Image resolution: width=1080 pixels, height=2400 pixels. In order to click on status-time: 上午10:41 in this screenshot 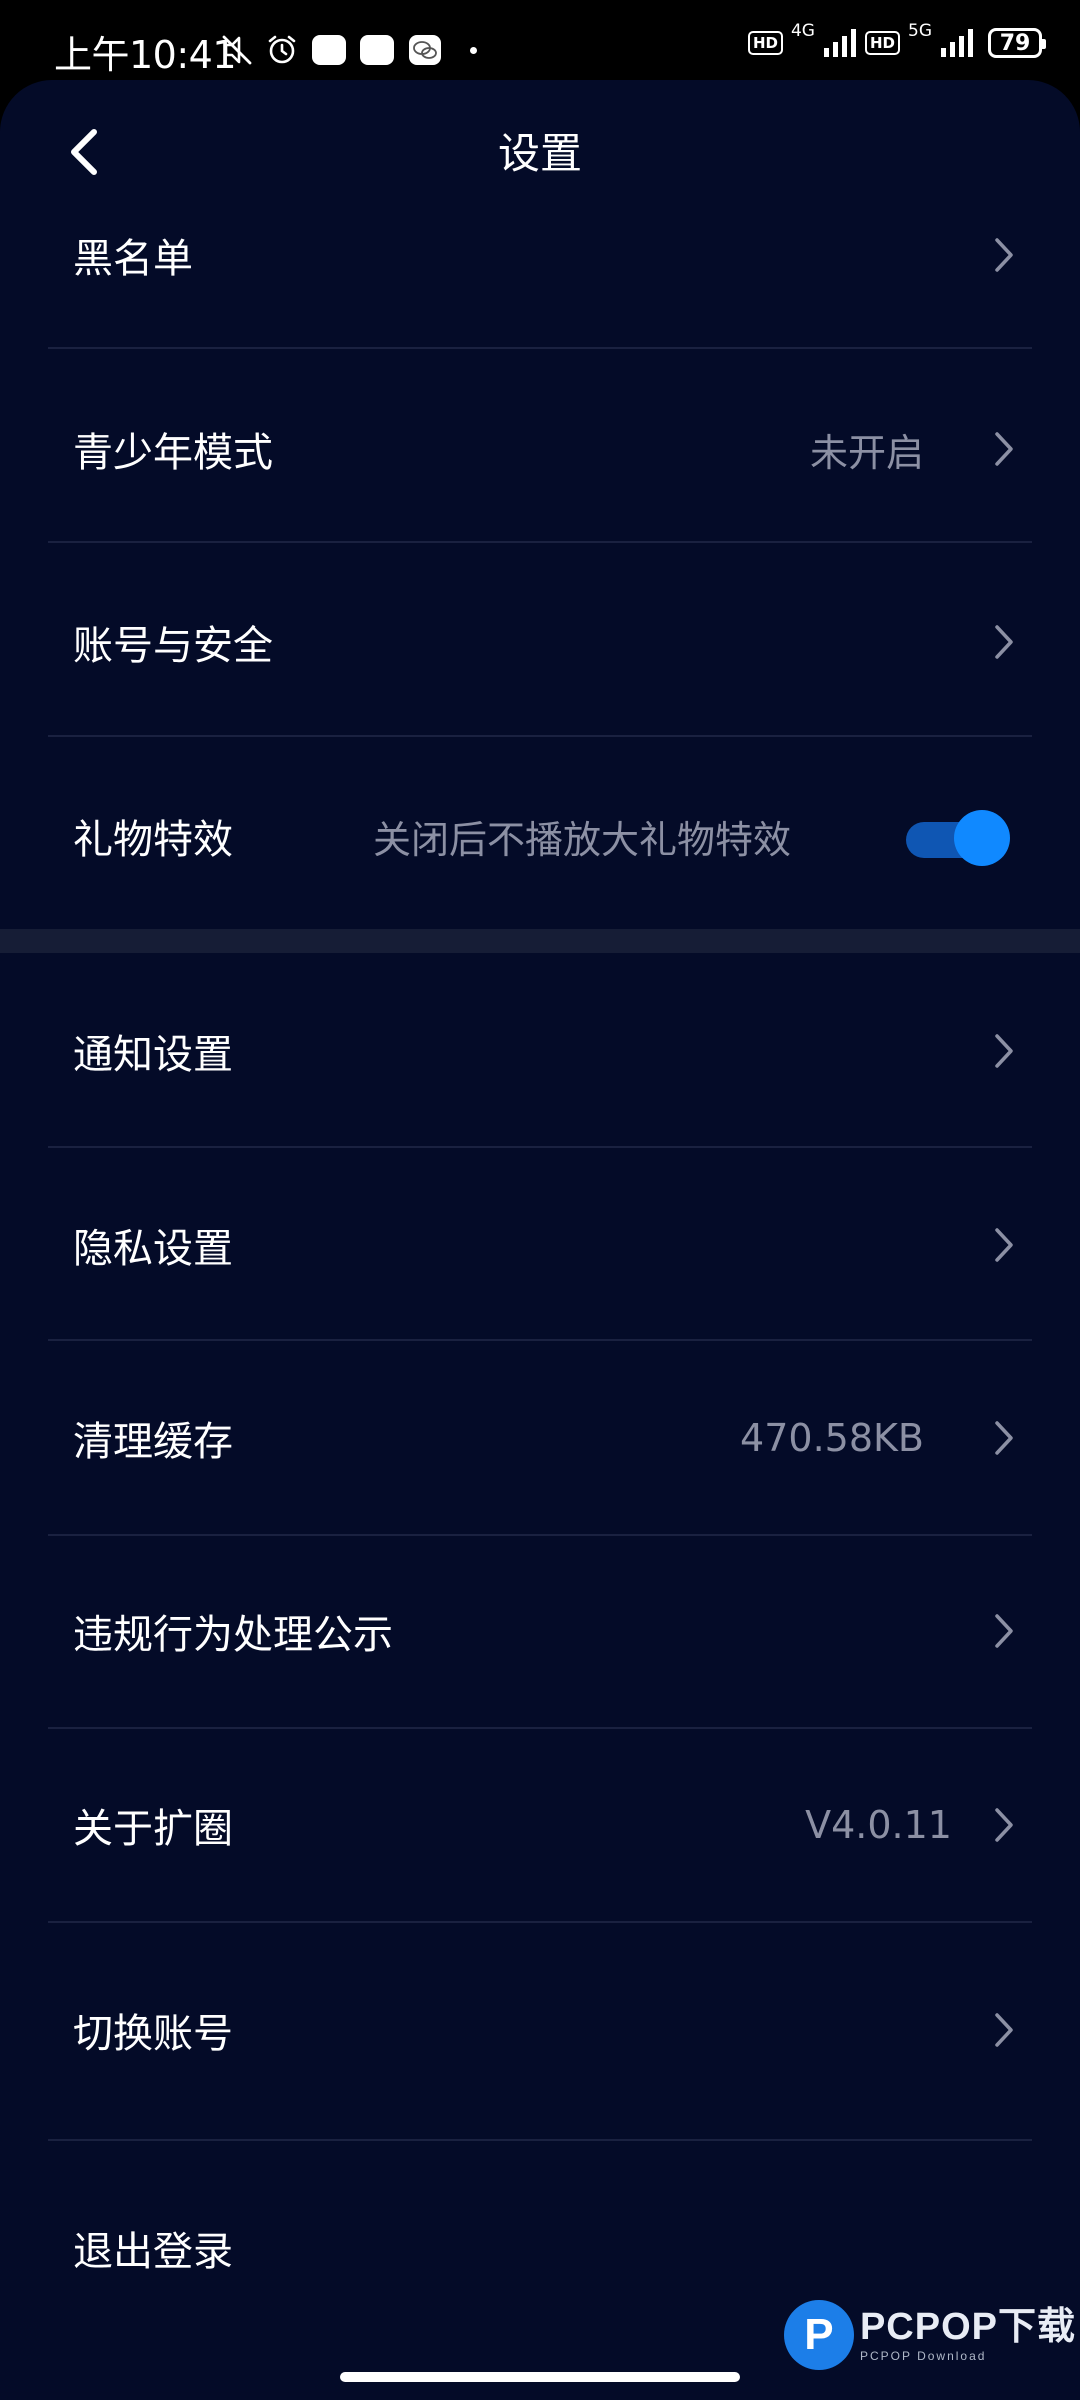, I will do `click(145, 55)`.